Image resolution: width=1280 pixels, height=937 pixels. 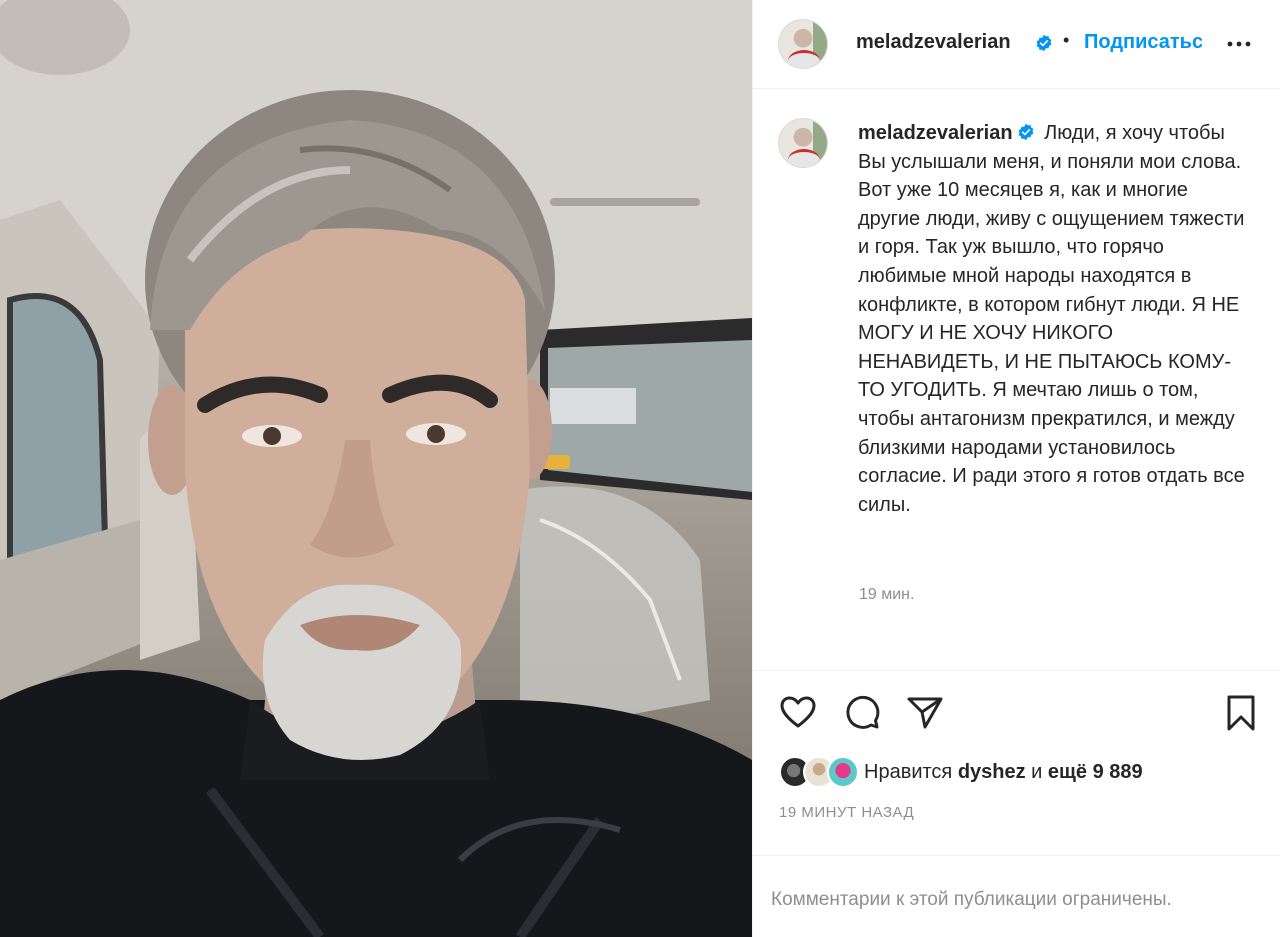 What do you see at coordinates (1143, 42) in the screenshot?
I see `follow-button: Подписаться` at bounding box center [1143, 42].